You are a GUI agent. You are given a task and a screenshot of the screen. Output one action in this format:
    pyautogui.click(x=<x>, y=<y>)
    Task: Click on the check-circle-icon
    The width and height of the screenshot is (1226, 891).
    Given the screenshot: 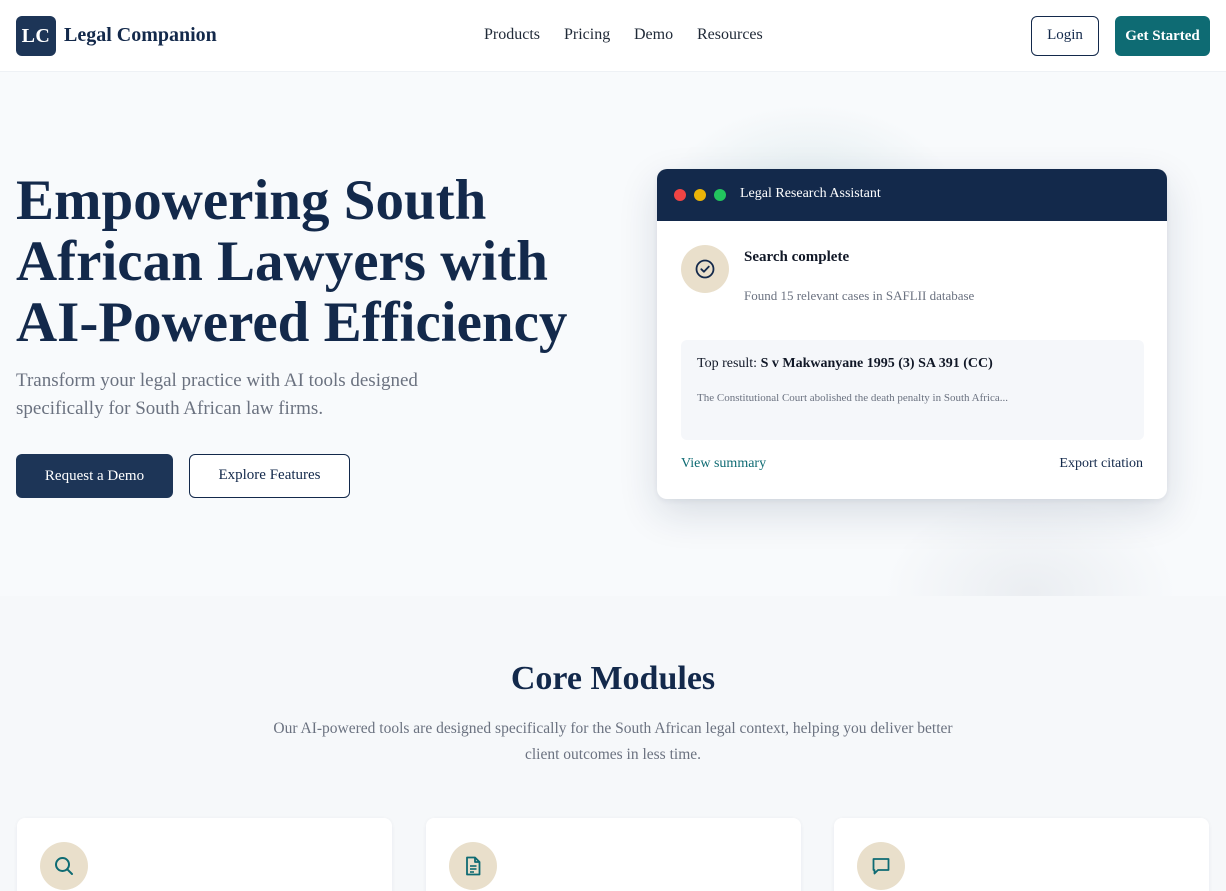 What is the action you would take?
    pyautogui.click(x=705, y=269)
    